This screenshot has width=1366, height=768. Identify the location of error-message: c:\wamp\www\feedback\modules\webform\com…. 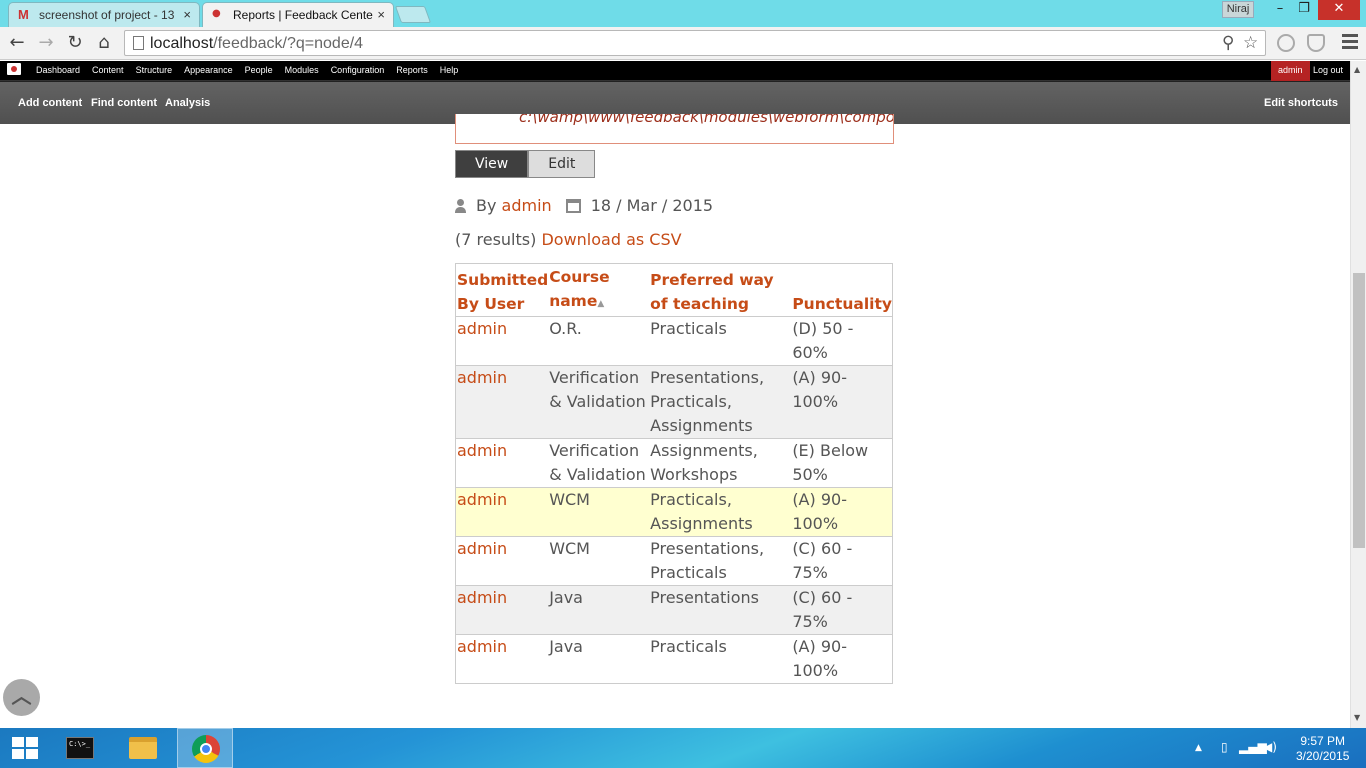
(674, 129).